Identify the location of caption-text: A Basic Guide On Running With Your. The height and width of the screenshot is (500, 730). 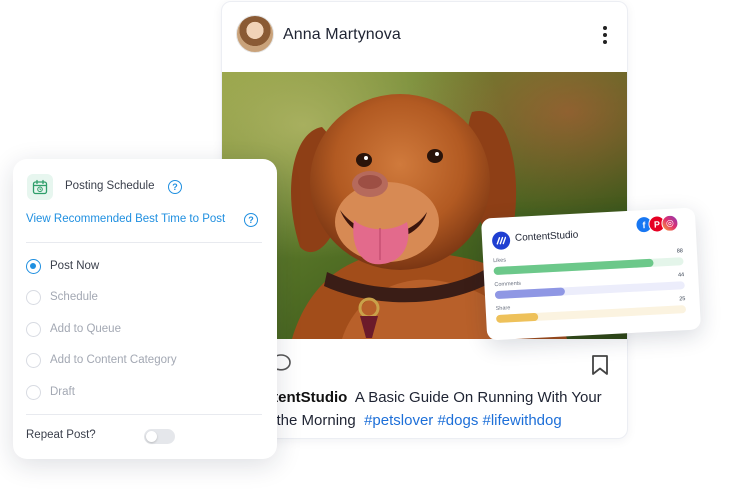
(478, 397).